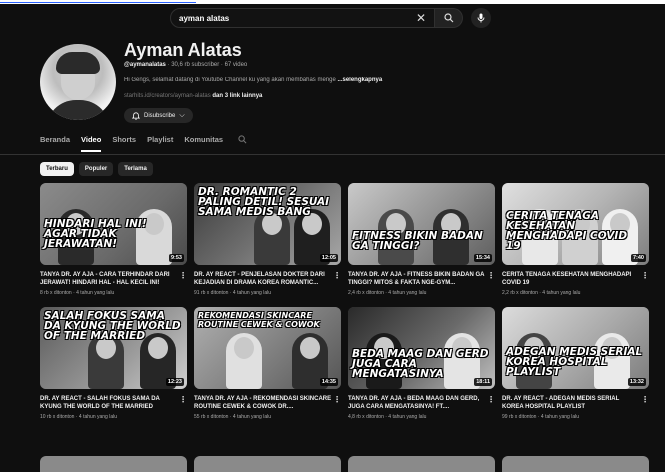 Image resolution: width=665 pixels, height=472 pixels. Describe the element at coordinates (481, 18) in the screenshot. I see `voice-search-button` at that location.